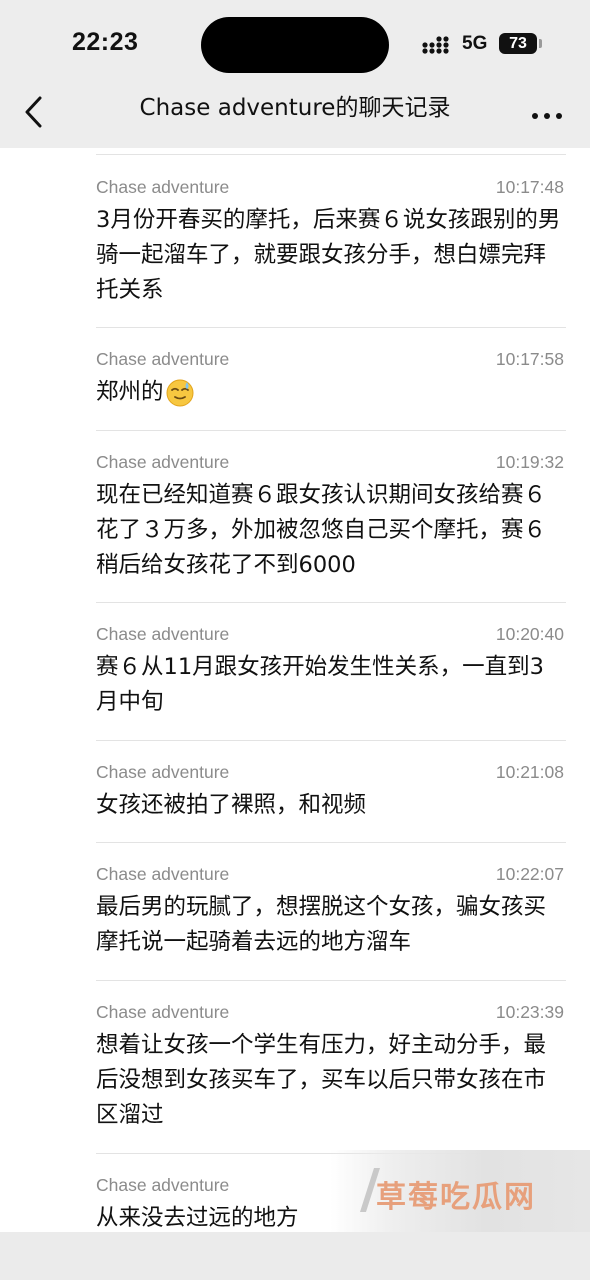 This screenshot has height=1280, width=590. I want to click on message-time: 10:23:39, so click(529, 1012).